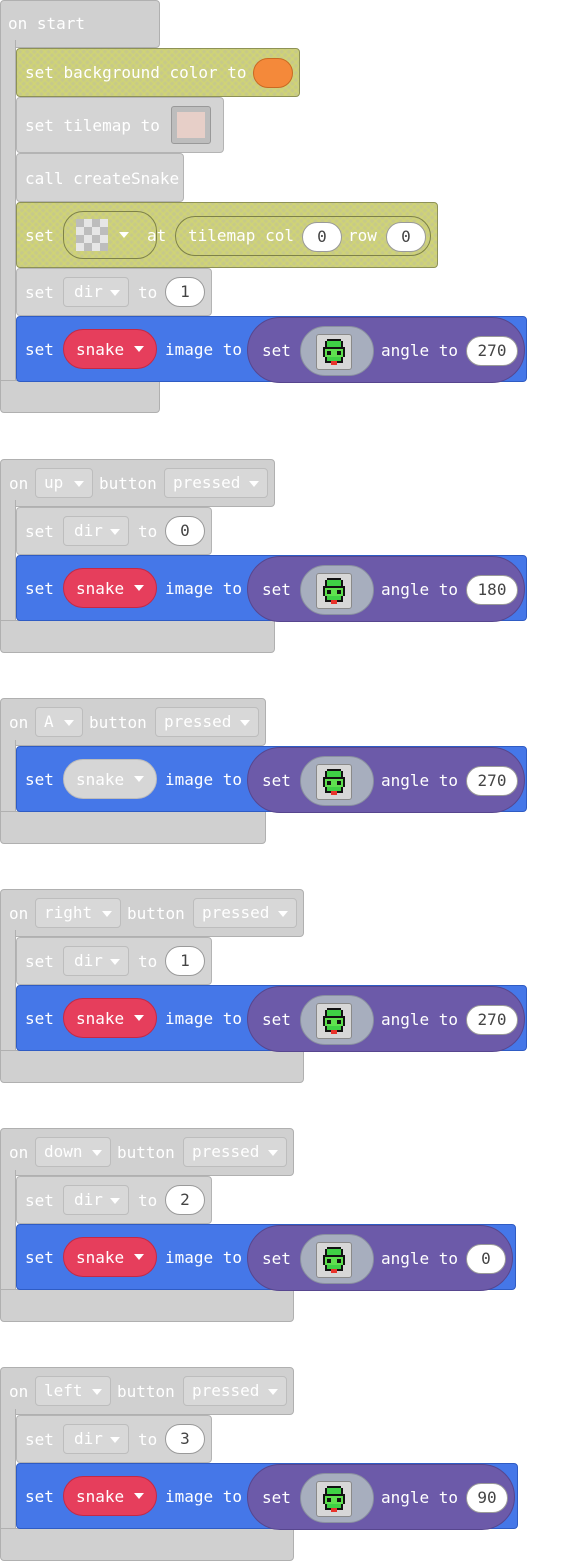 This screenshot has height=1561, width=579. Describe the element at coordinates (486, 1259) in the screenshot. I see `angle-input: 0` at that location.